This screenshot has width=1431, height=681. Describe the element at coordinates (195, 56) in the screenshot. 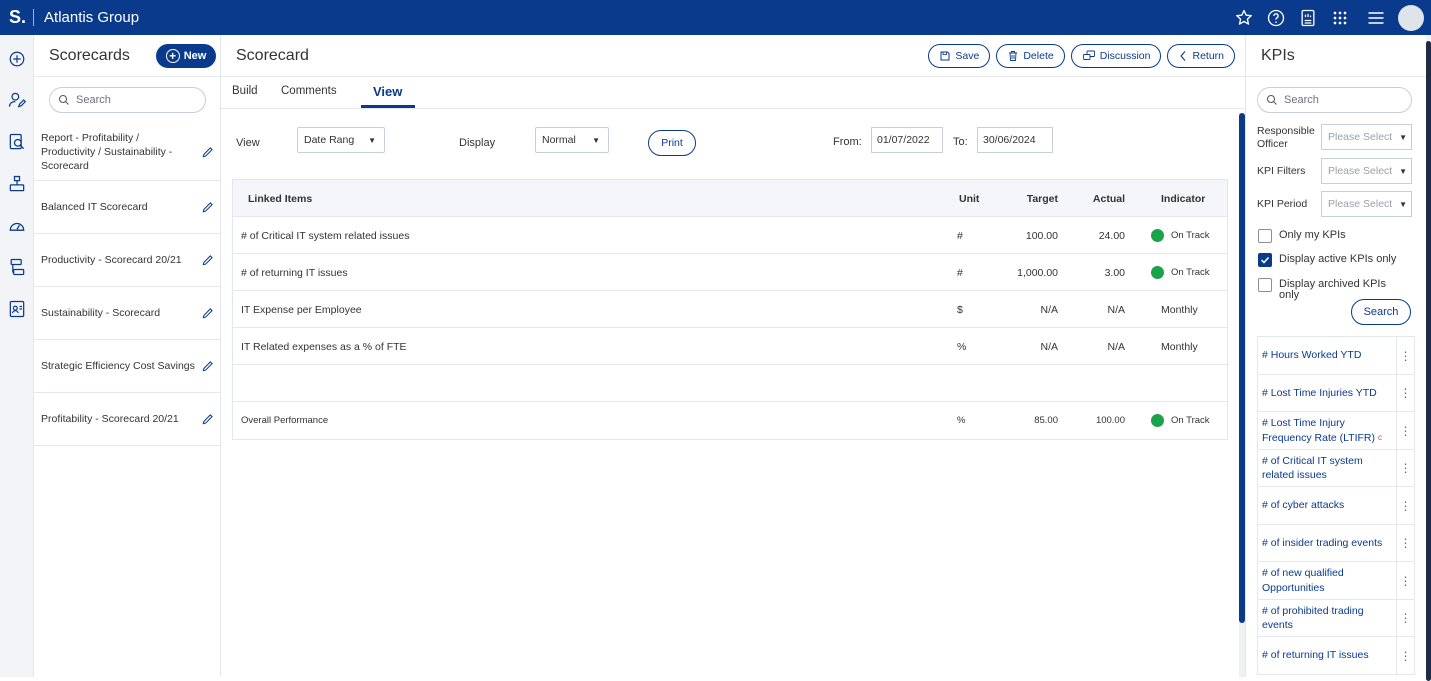

I see `new-button-label: New` at that location.